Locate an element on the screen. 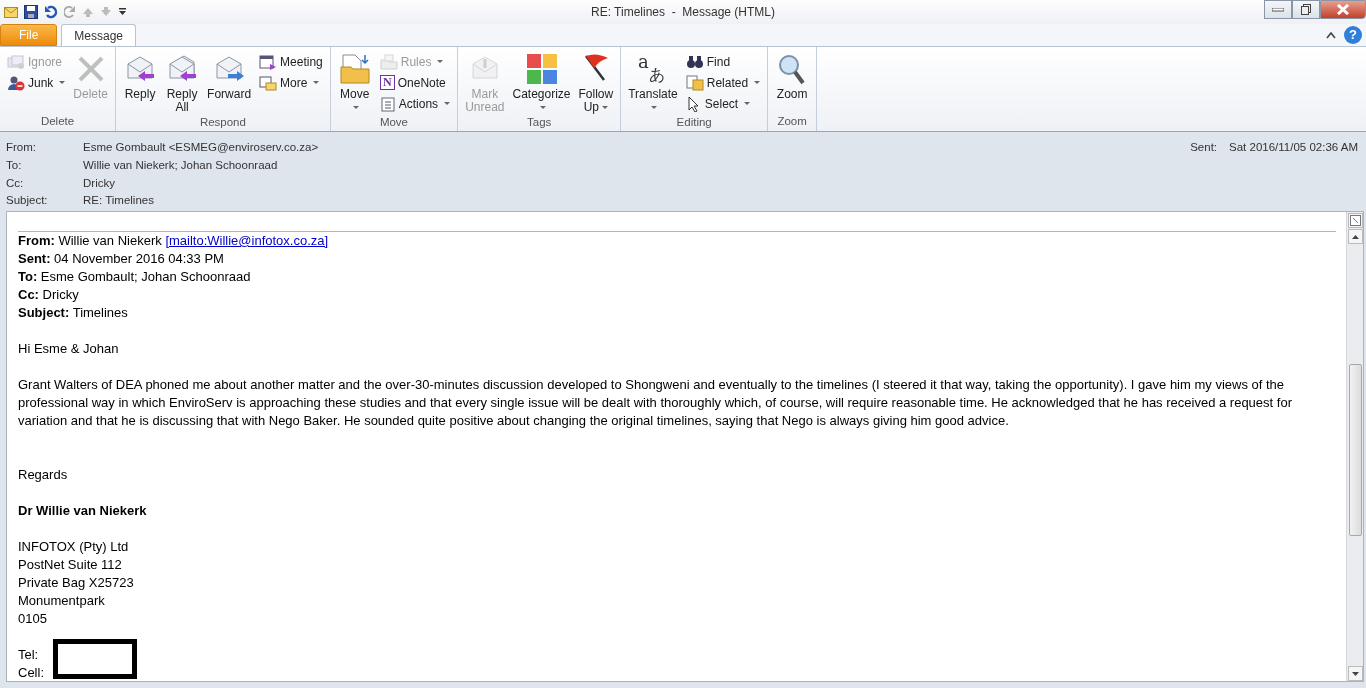 This screenshot has height=688, width=1366. contact-label: Cell: is located at coordinates (31, 672).